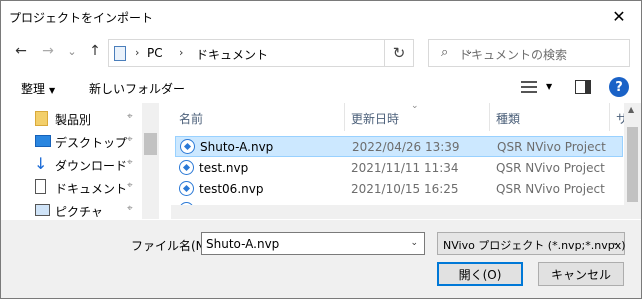 The image size is (642, 299). What do you see at coordinates (397, 212) in the screenshot?
I see `horizontal-scrollbar` at bounding box center [397, 212].